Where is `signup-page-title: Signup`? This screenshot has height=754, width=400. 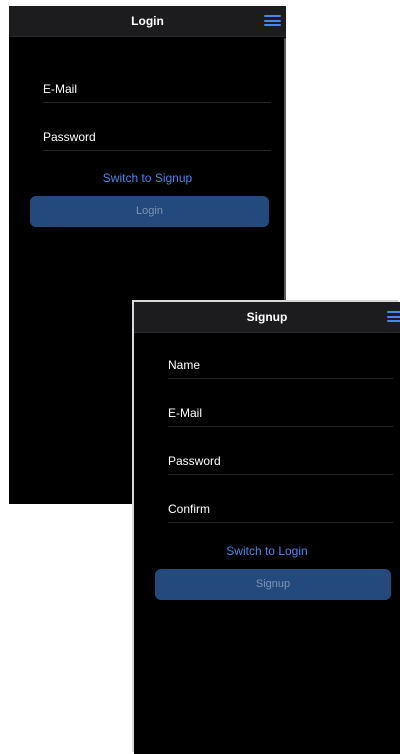 signup-page-title: Signup is located at coordinates (267, 317).